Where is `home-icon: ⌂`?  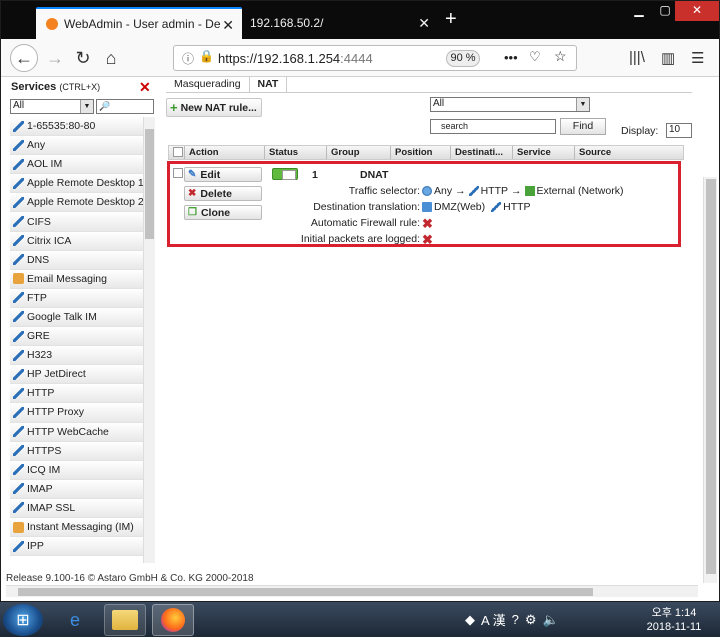
home-icon: ⌂ is located at coordinates (111, 58).